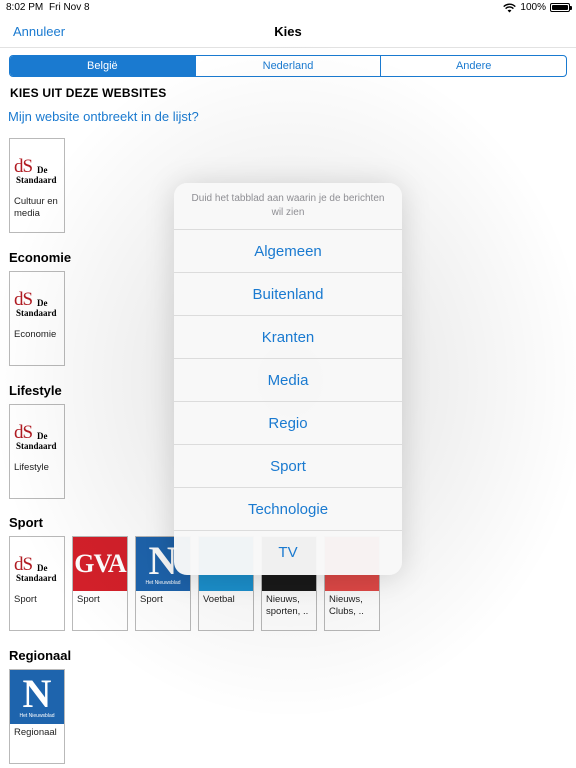 The height and width of the screenshot is (768, 576). I want to click on status-date: Fri Nov 8, so click(69, 7).